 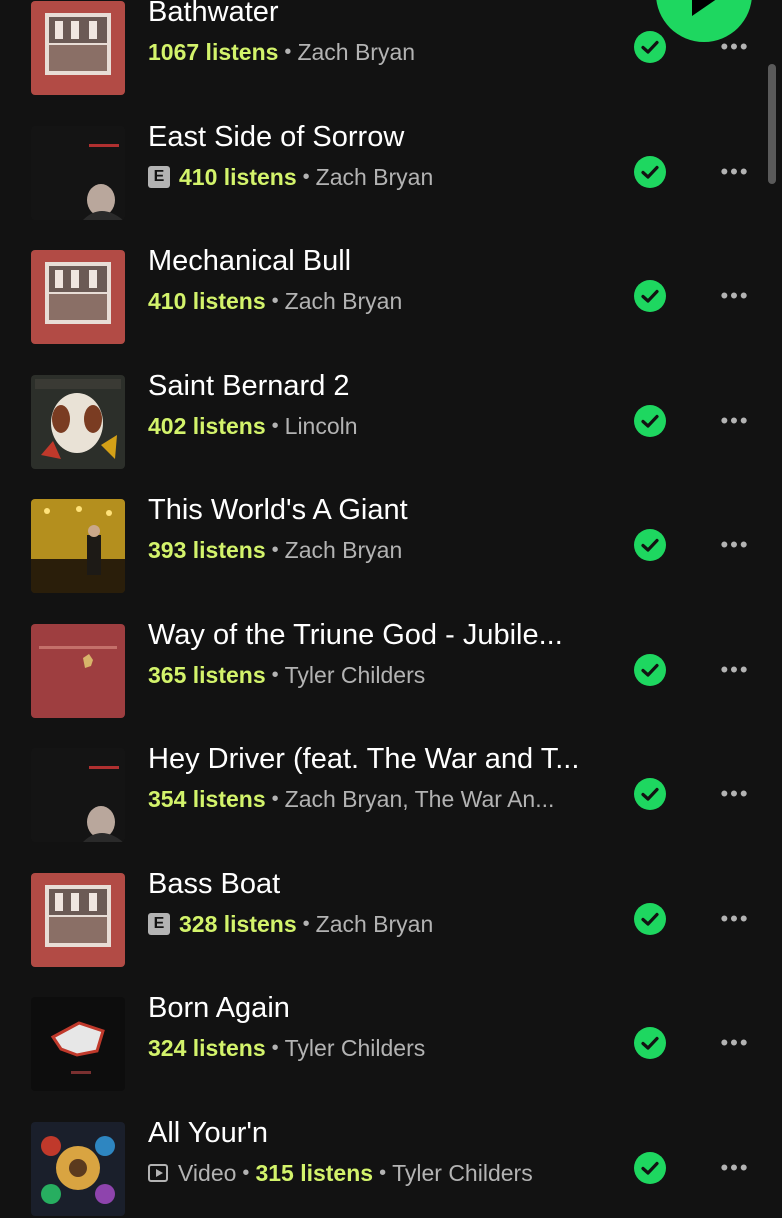 I want to click on scrollbar, so click(x=772, y=124).